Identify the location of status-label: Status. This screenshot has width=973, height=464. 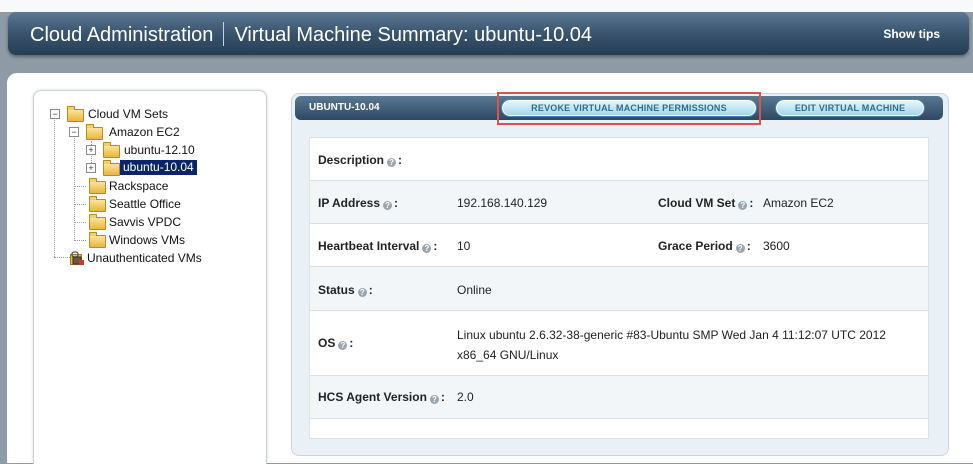
(336, 290).